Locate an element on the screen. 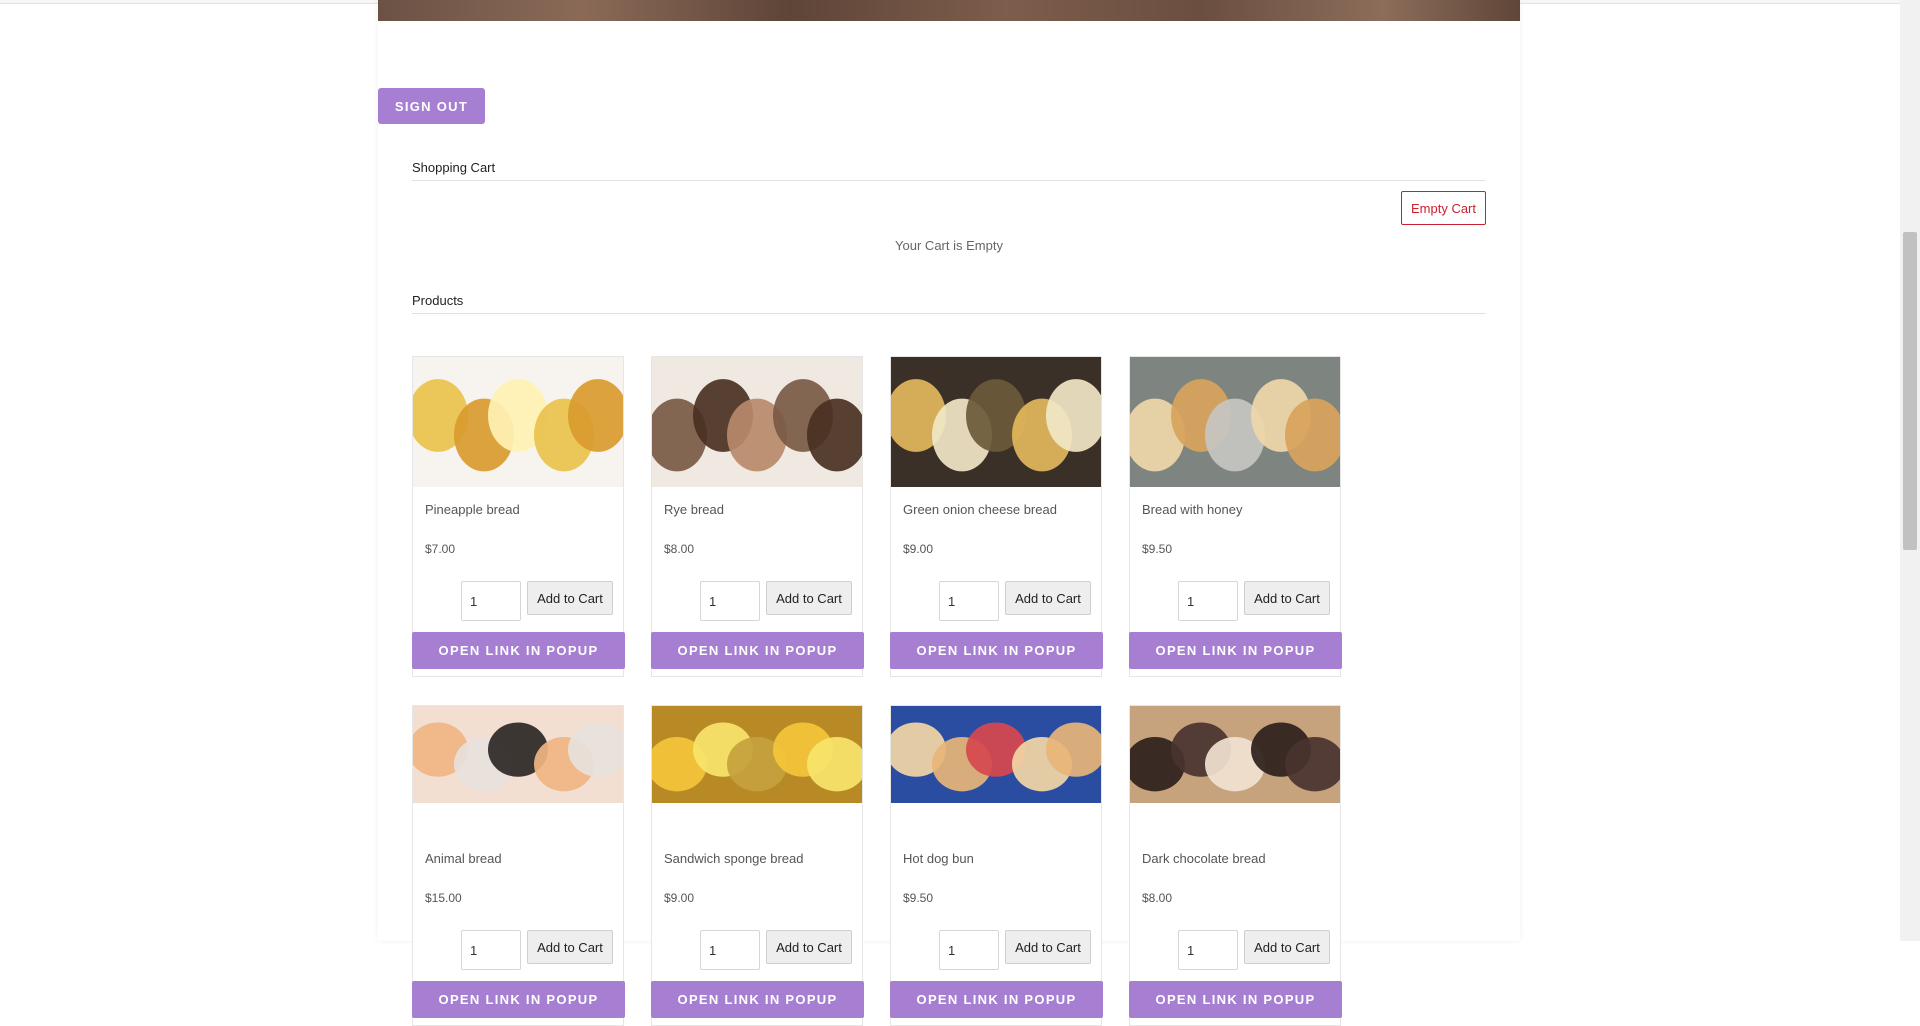  vertical-scrollbar is located at coordinates (1910, 470).